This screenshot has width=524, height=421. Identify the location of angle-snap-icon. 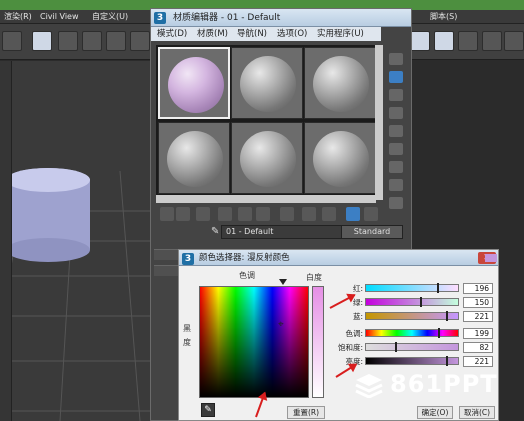
(92, 41).